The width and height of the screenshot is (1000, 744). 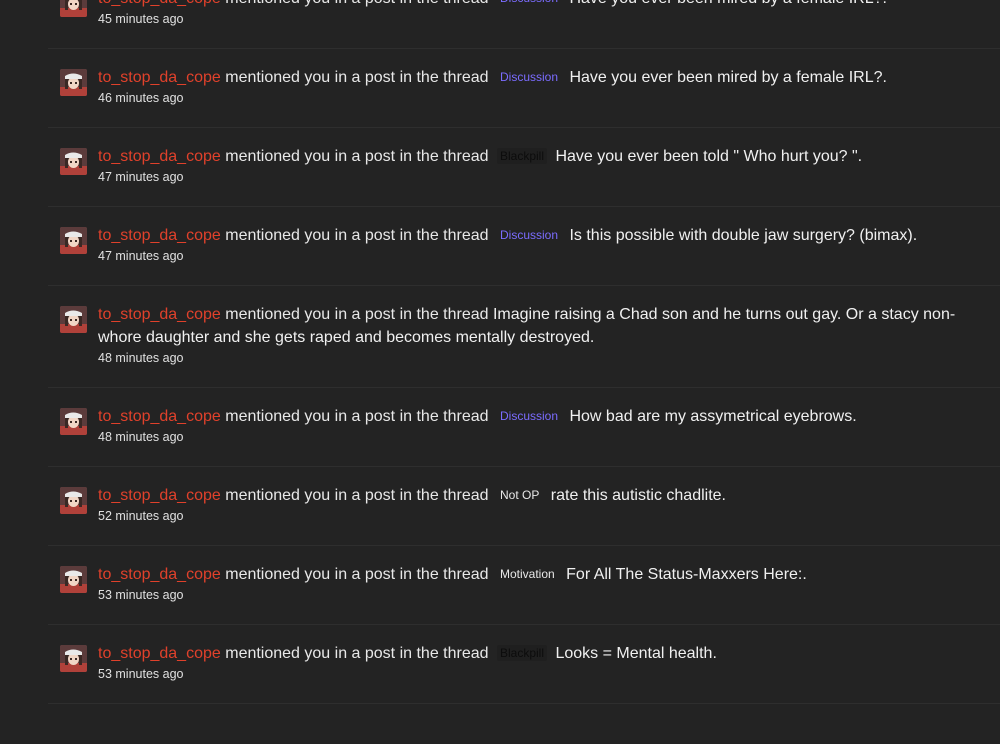 What do you see at coordinates (141, 98) in the screenshot?
I see `alert-timestamp: 46 minutes ago` at bounding box center [141, 98].